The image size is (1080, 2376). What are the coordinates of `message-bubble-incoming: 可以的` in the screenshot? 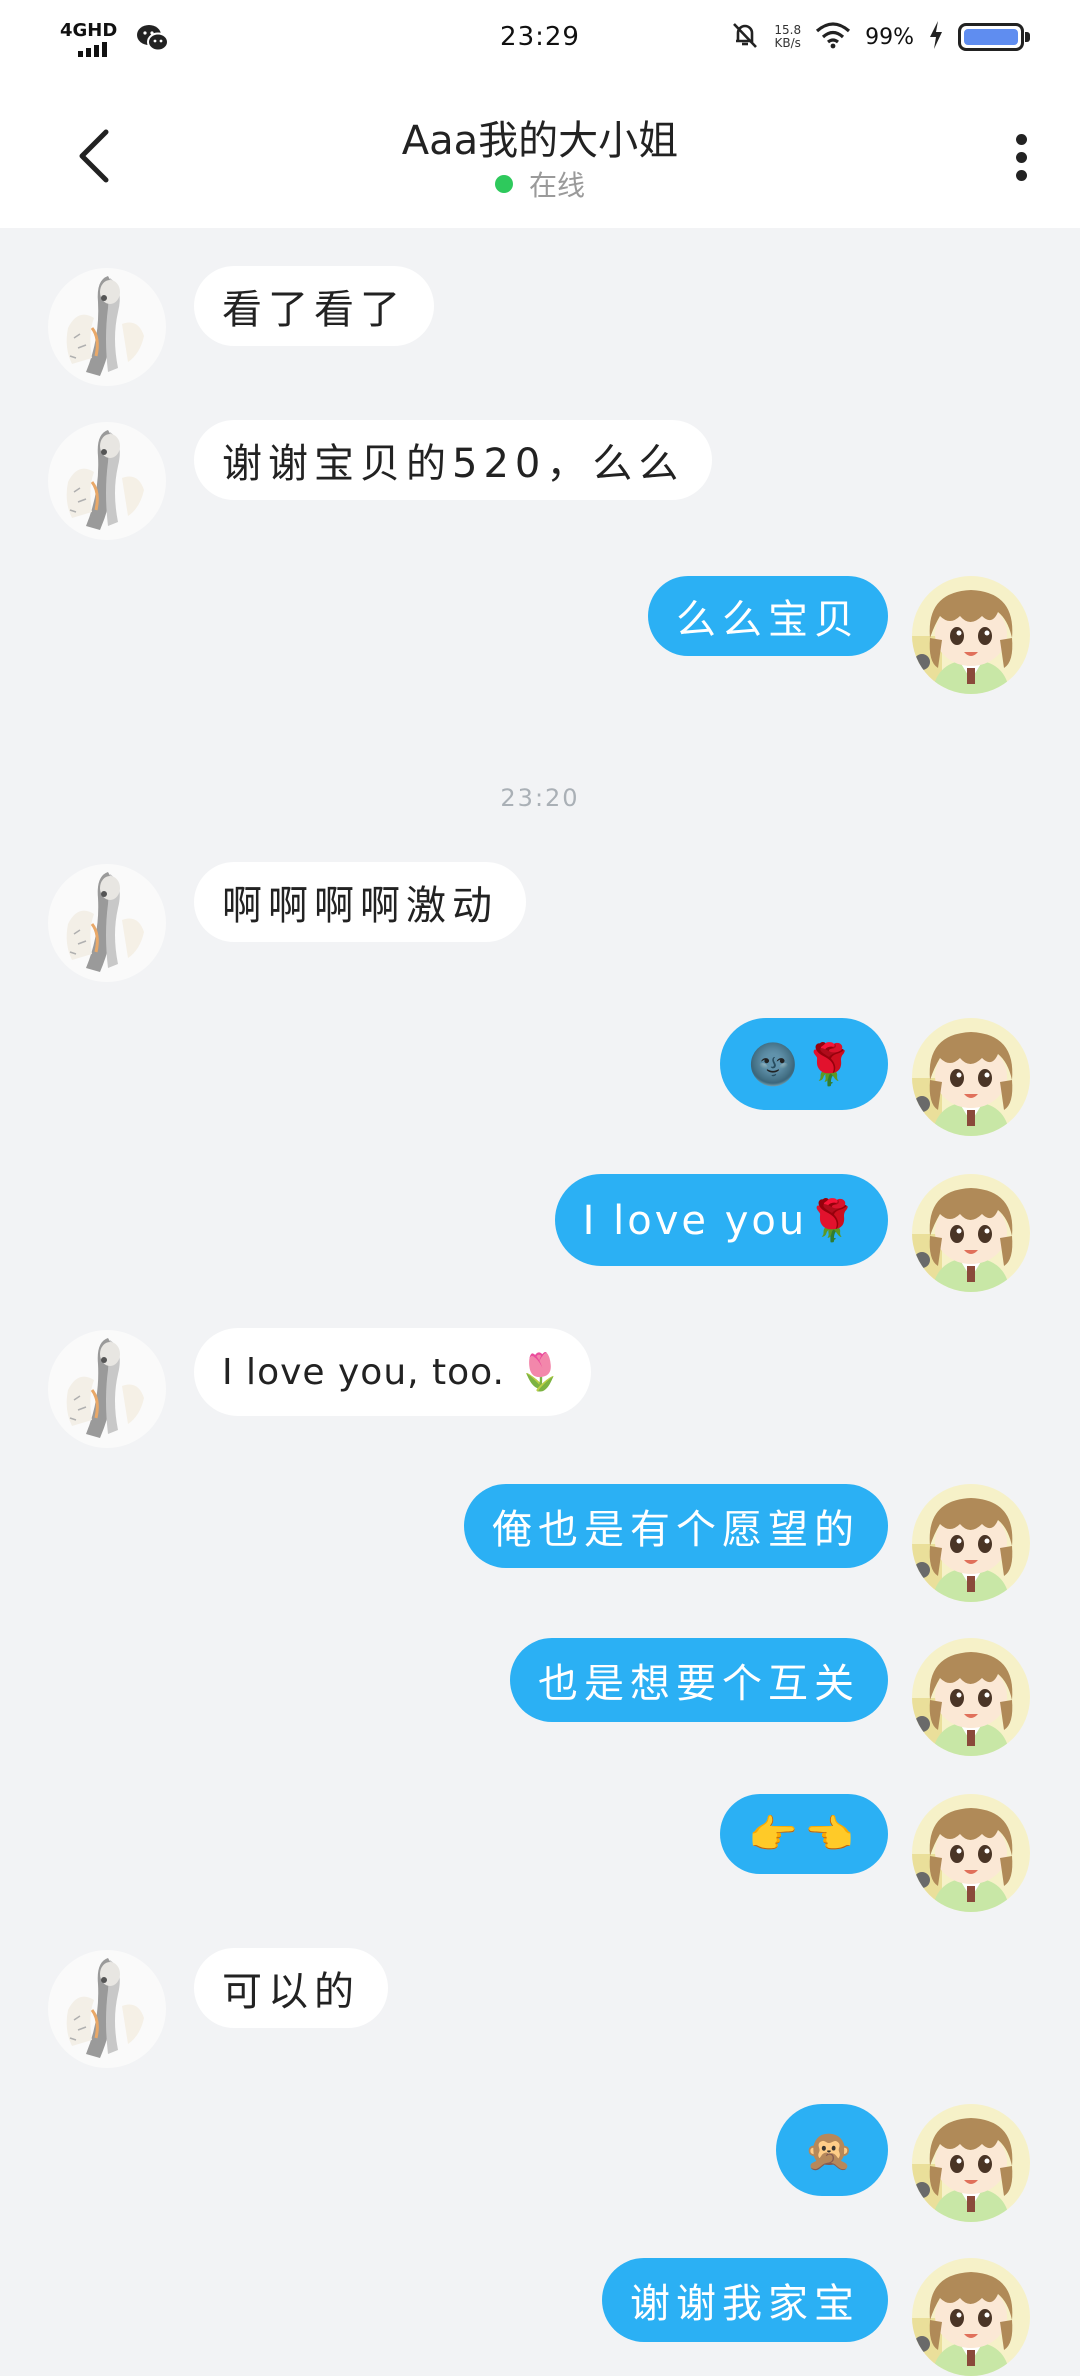 It's located at (291, 1988).